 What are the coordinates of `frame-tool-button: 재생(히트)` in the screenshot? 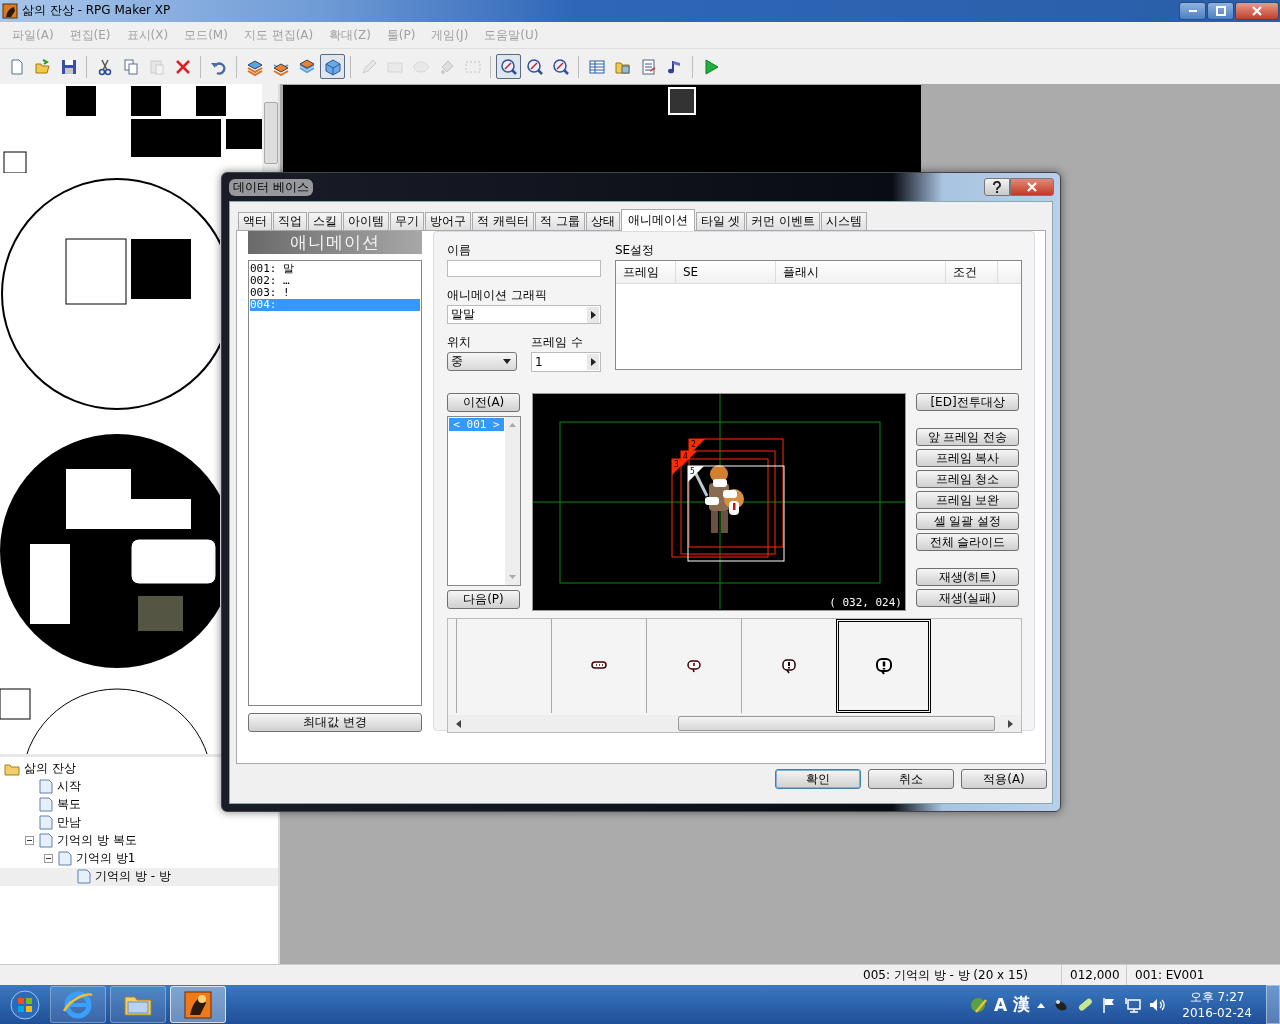 It's located at (967, 577).